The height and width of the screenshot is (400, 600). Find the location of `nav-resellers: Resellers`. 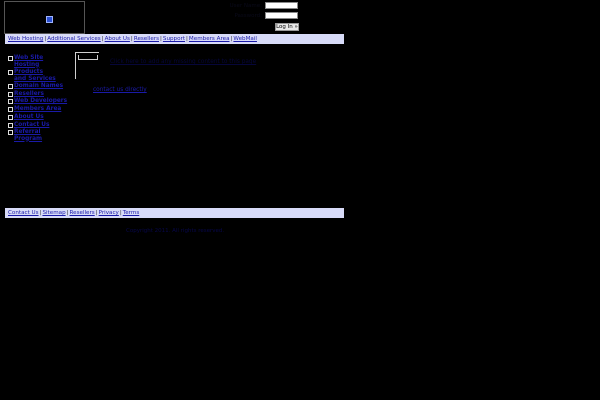

nav-resellers: Resellers is located at coordinates (146, 39).